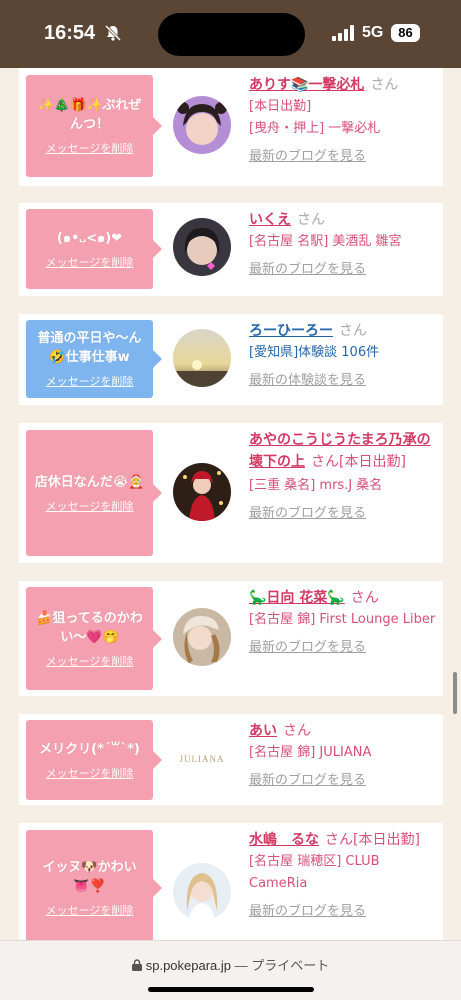 This screenshot has width=461, height=1000. What do you see at coordinates (89, 482) in the screenshot?
I see `message-text: 店休日なんだ😭🤶` at bounding box center [89, 482].